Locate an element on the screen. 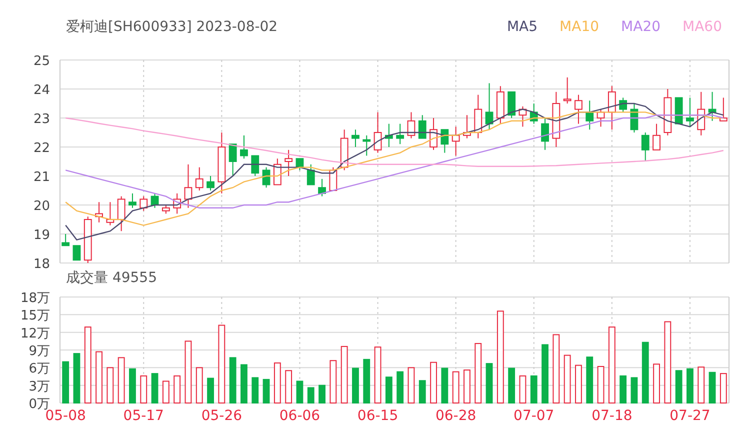 The image size is (740, 440). chart-title: 爱柯迪[SH600933] 2023-08-02 is located at coordinates (172, 27).